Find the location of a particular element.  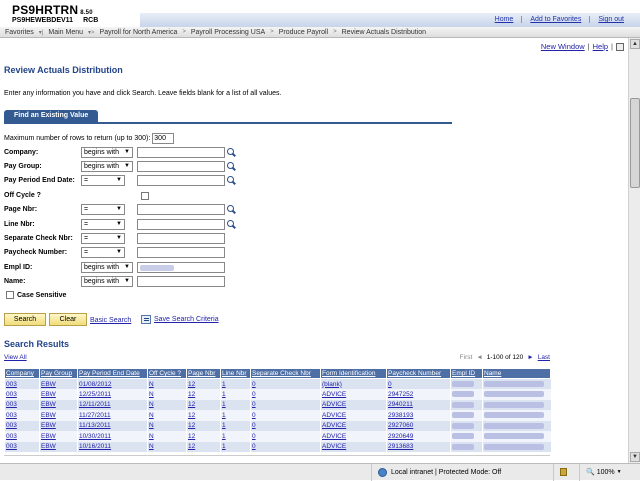

scroll-down-icon: ▼ is located at coordinates (635, 457).